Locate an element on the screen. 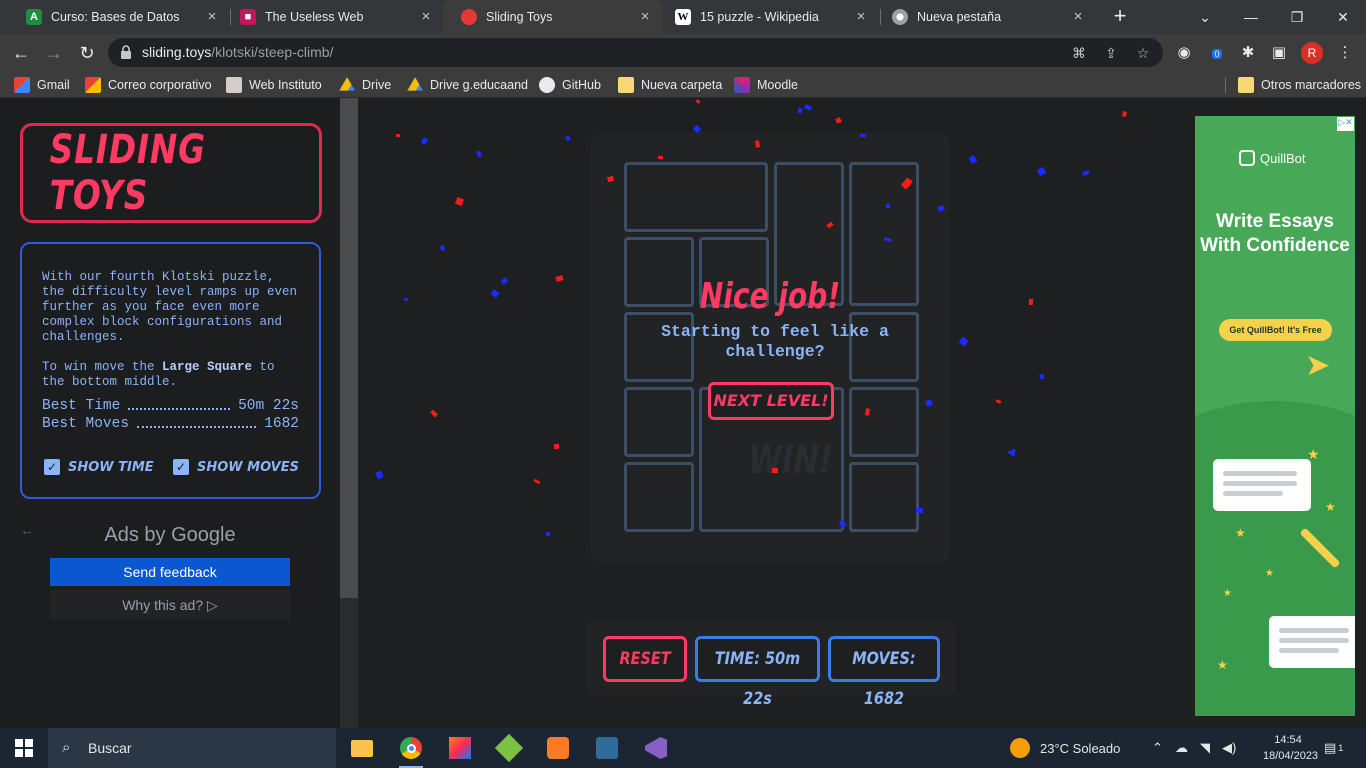  bookmark-correo: Correo corporativo is located at coordinates (148, 85).